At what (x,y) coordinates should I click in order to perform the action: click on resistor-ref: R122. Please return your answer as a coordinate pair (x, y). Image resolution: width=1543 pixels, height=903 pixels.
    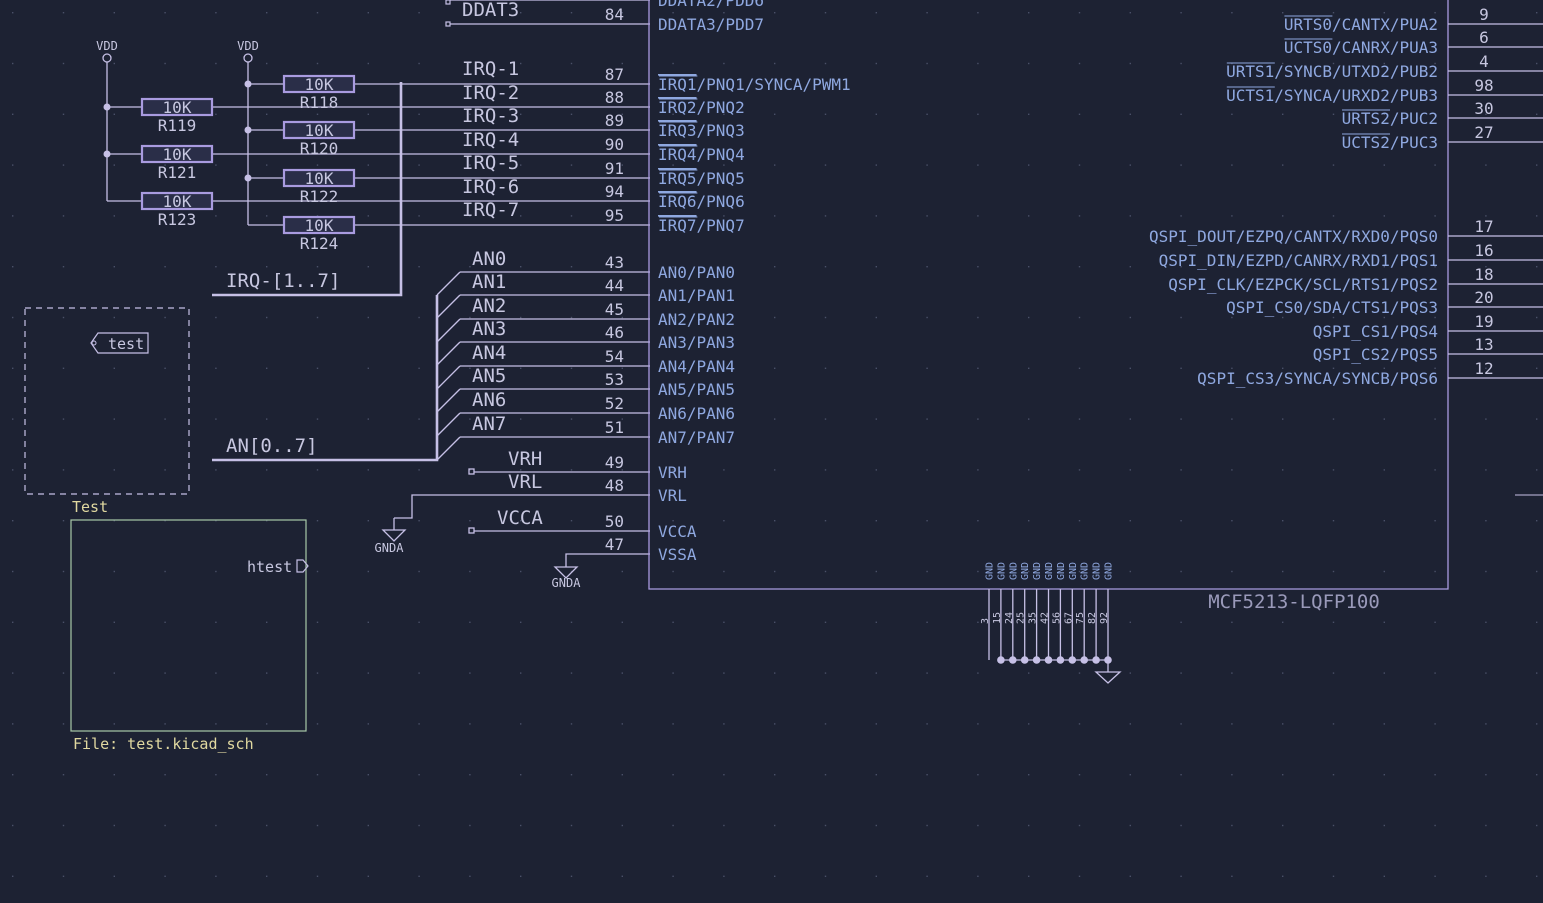
    Looking at the image, I should click on (319, 196).